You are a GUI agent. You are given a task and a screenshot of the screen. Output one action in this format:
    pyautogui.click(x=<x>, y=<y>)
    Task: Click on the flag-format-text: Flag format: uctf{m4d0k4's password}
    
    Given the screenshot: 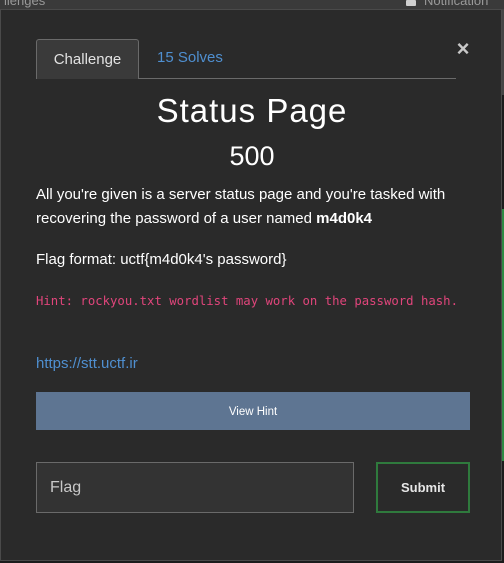 What is the action you would take?
    pyautogui.click(x=161, y=259)
    